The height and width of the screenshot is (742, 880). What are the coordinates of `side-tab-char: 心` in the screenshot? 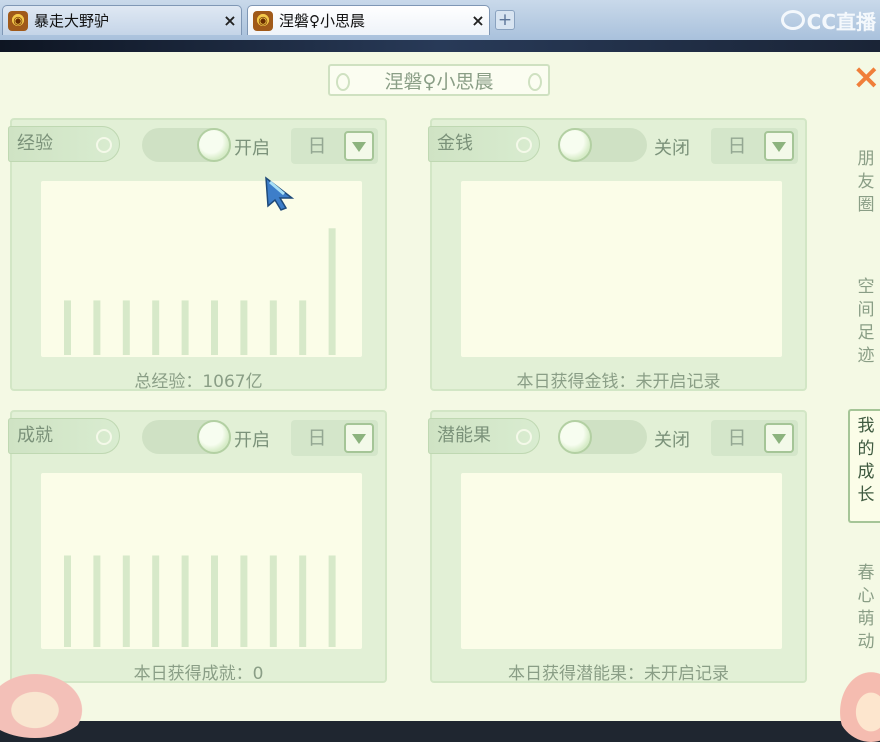 It's located at (866, 596).